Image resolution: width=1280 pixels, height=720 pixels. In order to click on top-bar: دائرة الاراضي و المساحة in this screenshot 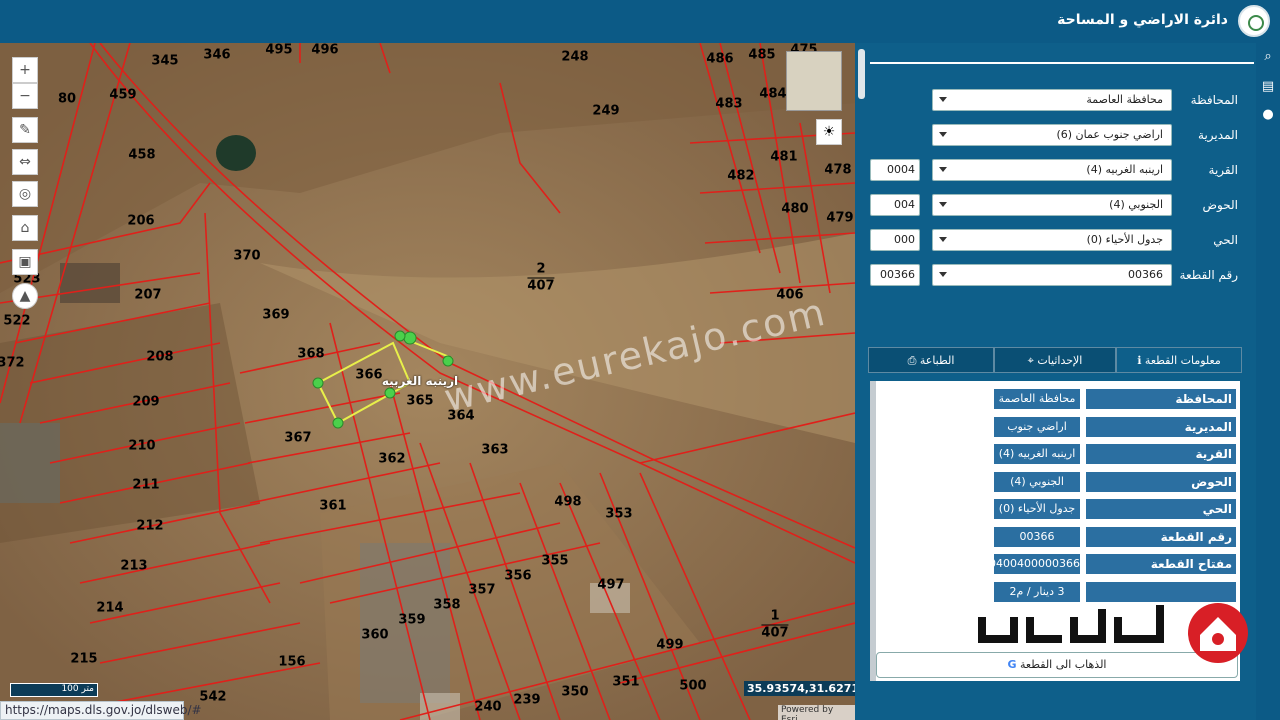, I will do `click(640, 21)`.